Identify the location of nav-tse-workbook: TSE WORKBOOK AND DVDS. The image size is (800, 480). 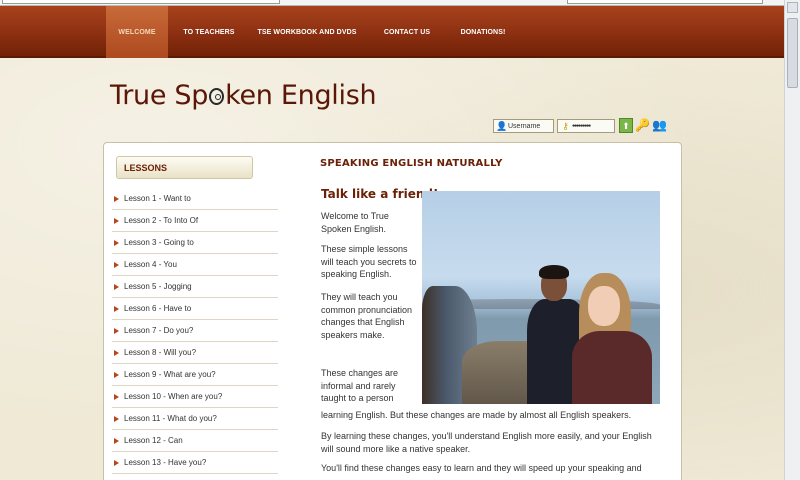
(307, 32).